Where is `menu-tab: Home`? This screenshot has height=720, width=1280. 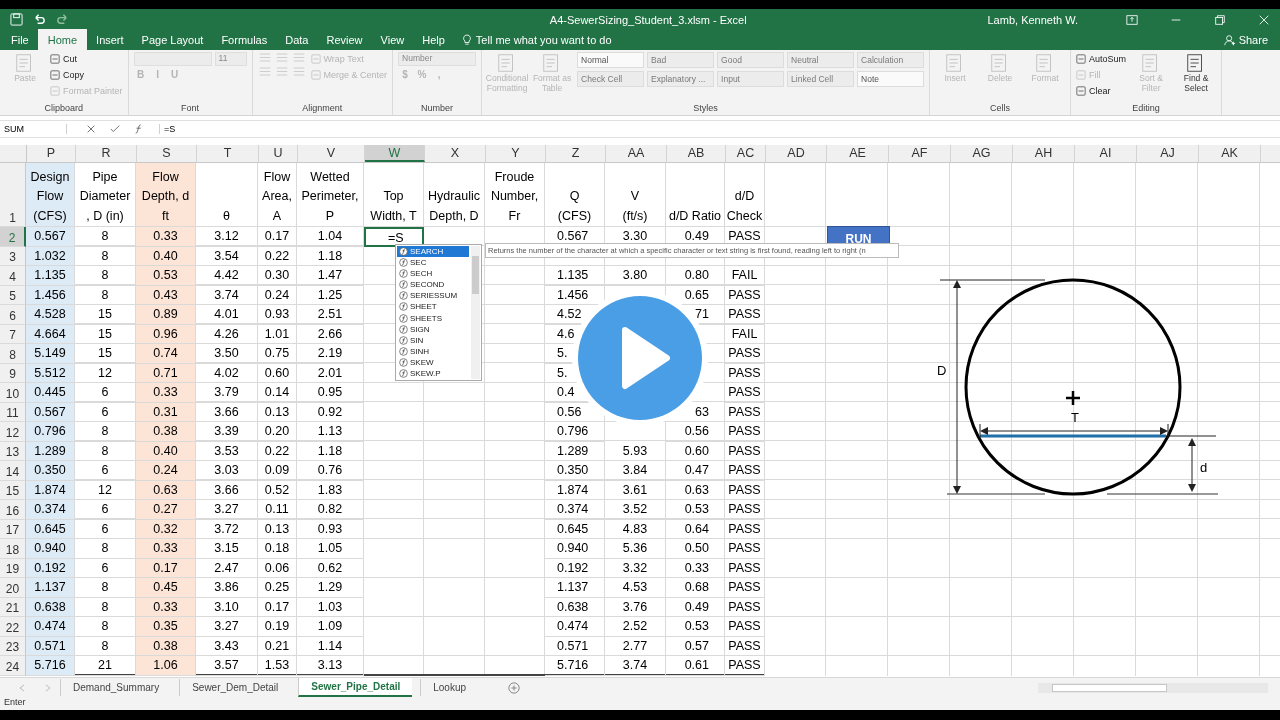
menu-tab: Home is located at coordinates (62, 39).